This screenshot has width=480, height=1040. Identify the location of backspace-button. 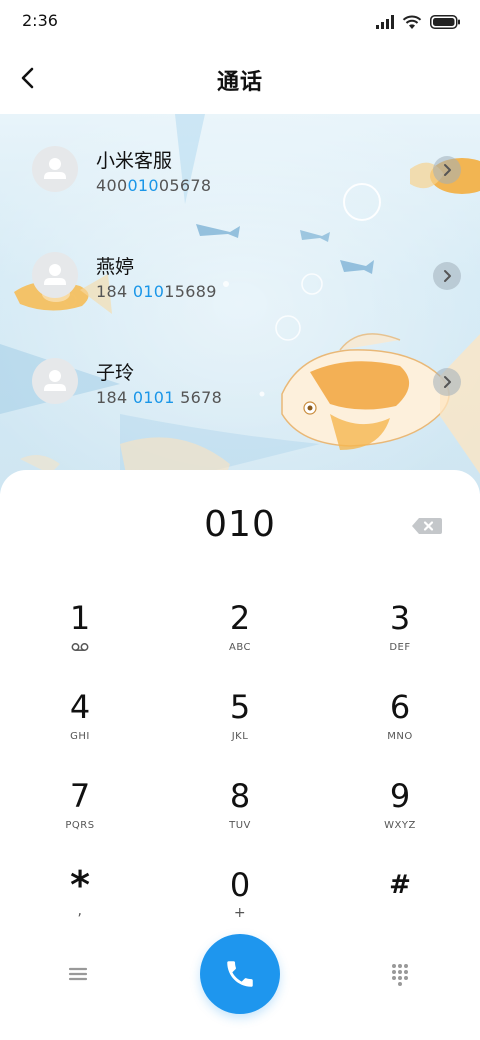
(427, 526).